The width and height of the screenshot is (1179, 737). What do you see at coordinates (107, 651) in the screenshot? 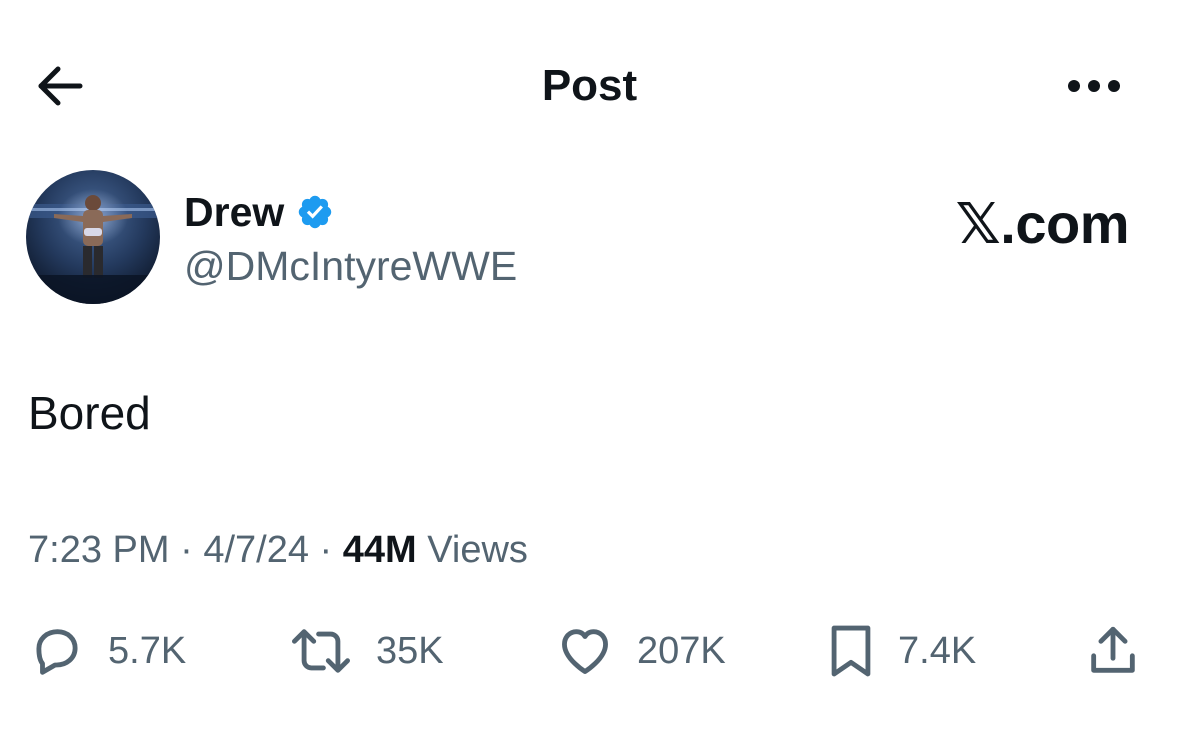
I see `reply-button: 5.7K` at bounding box center [107, 651].